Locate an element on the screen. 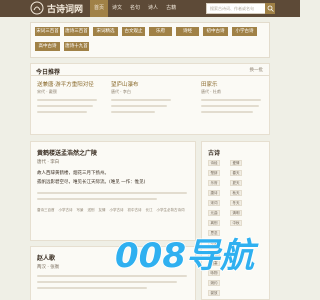  logo-icon is located at coordinates (37, 8).